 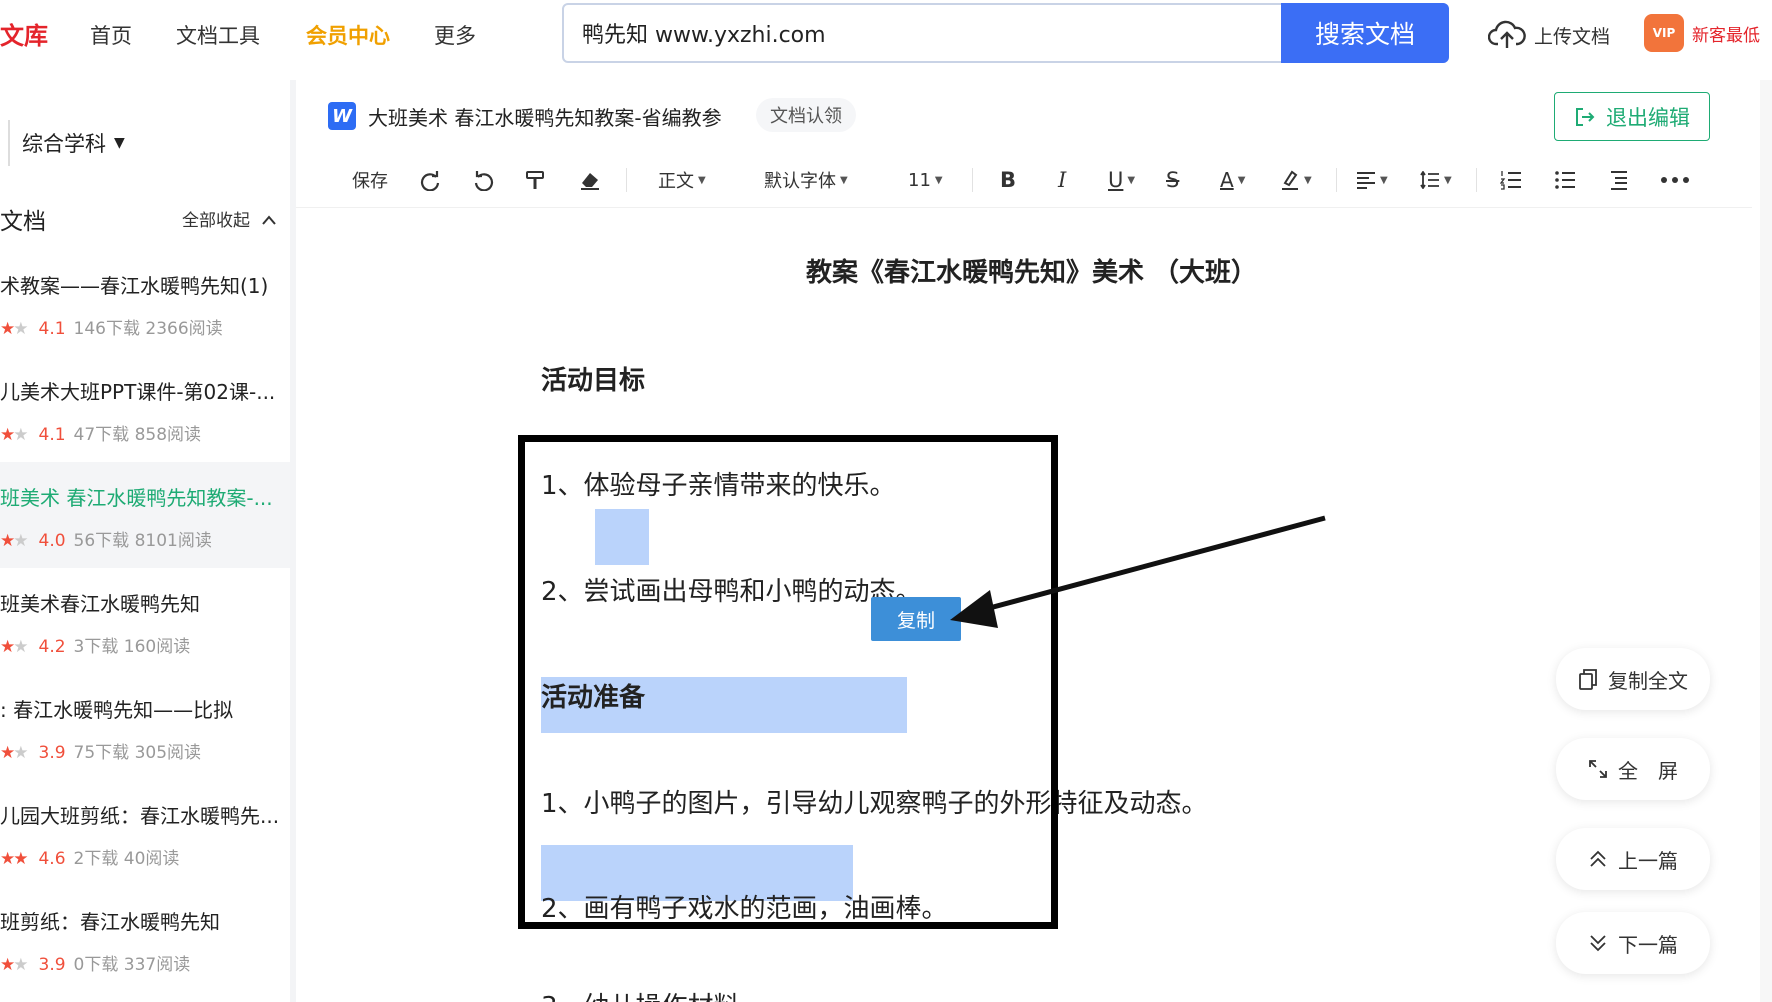 What do you see at coordinates (229, 218) in the screenshot?
I see `collapse-all-button: 全部收起` at bounding box center [229, 218].